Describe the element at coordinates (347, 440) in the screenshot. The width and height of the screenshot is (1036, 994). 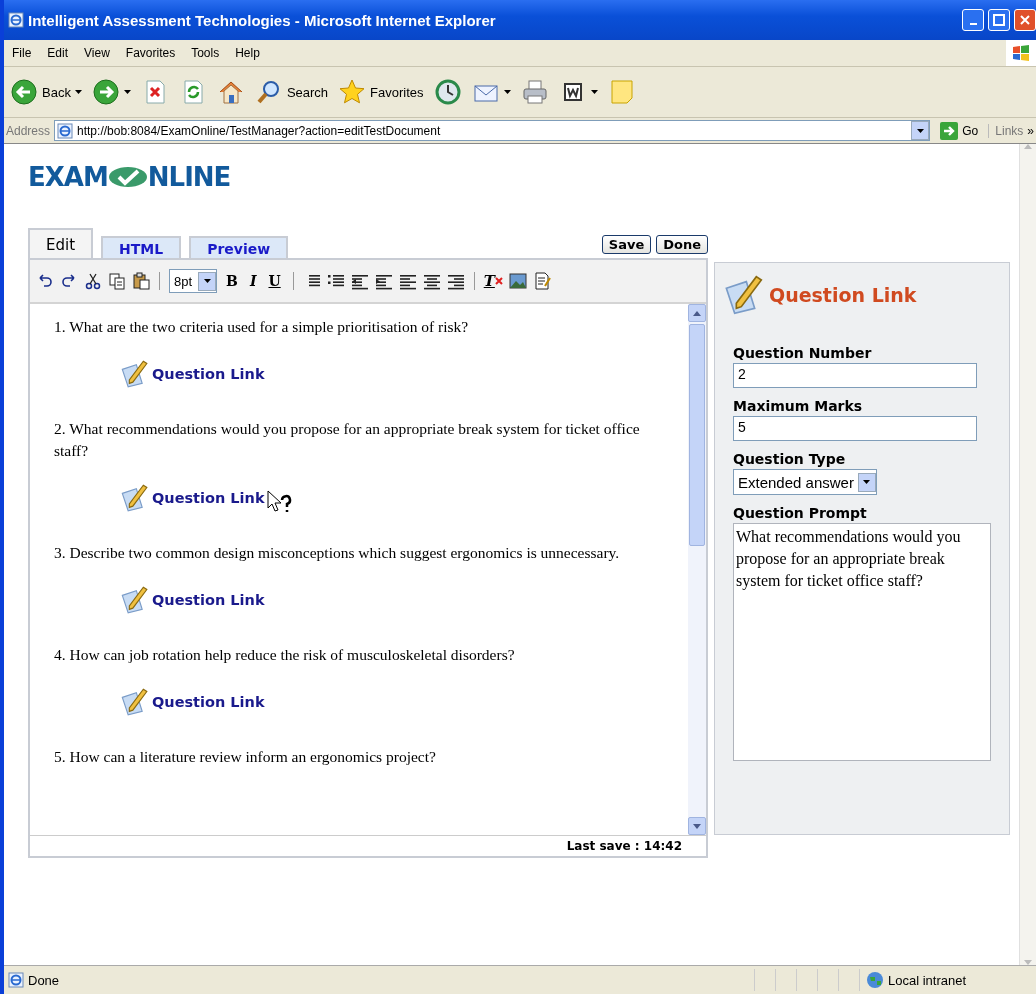
I see `question-text: 2. What recommendations would you propose for an appropriate break system for ticket office staff?` at that location.